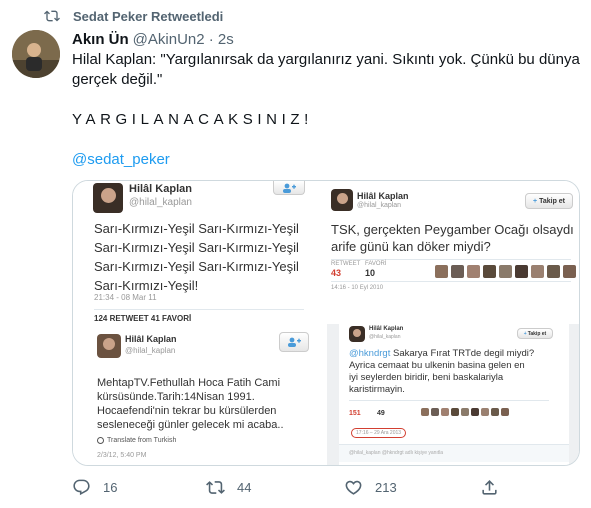 This screenshot has height=508, width=591. Describe the element at coordinates (357, 288) in the screenshot. I see `tweet-shot-time: 14:16 - 10 Eyl 2010` at that location.